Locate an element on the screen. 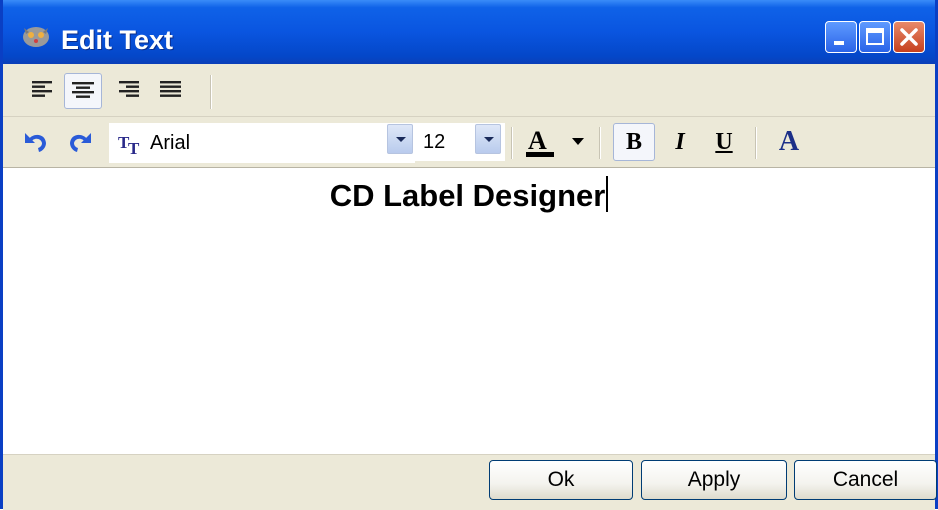 Image resolution: width=938 pixels, height=510 pixels. svg-text: A is located at coordinates (537, 140).